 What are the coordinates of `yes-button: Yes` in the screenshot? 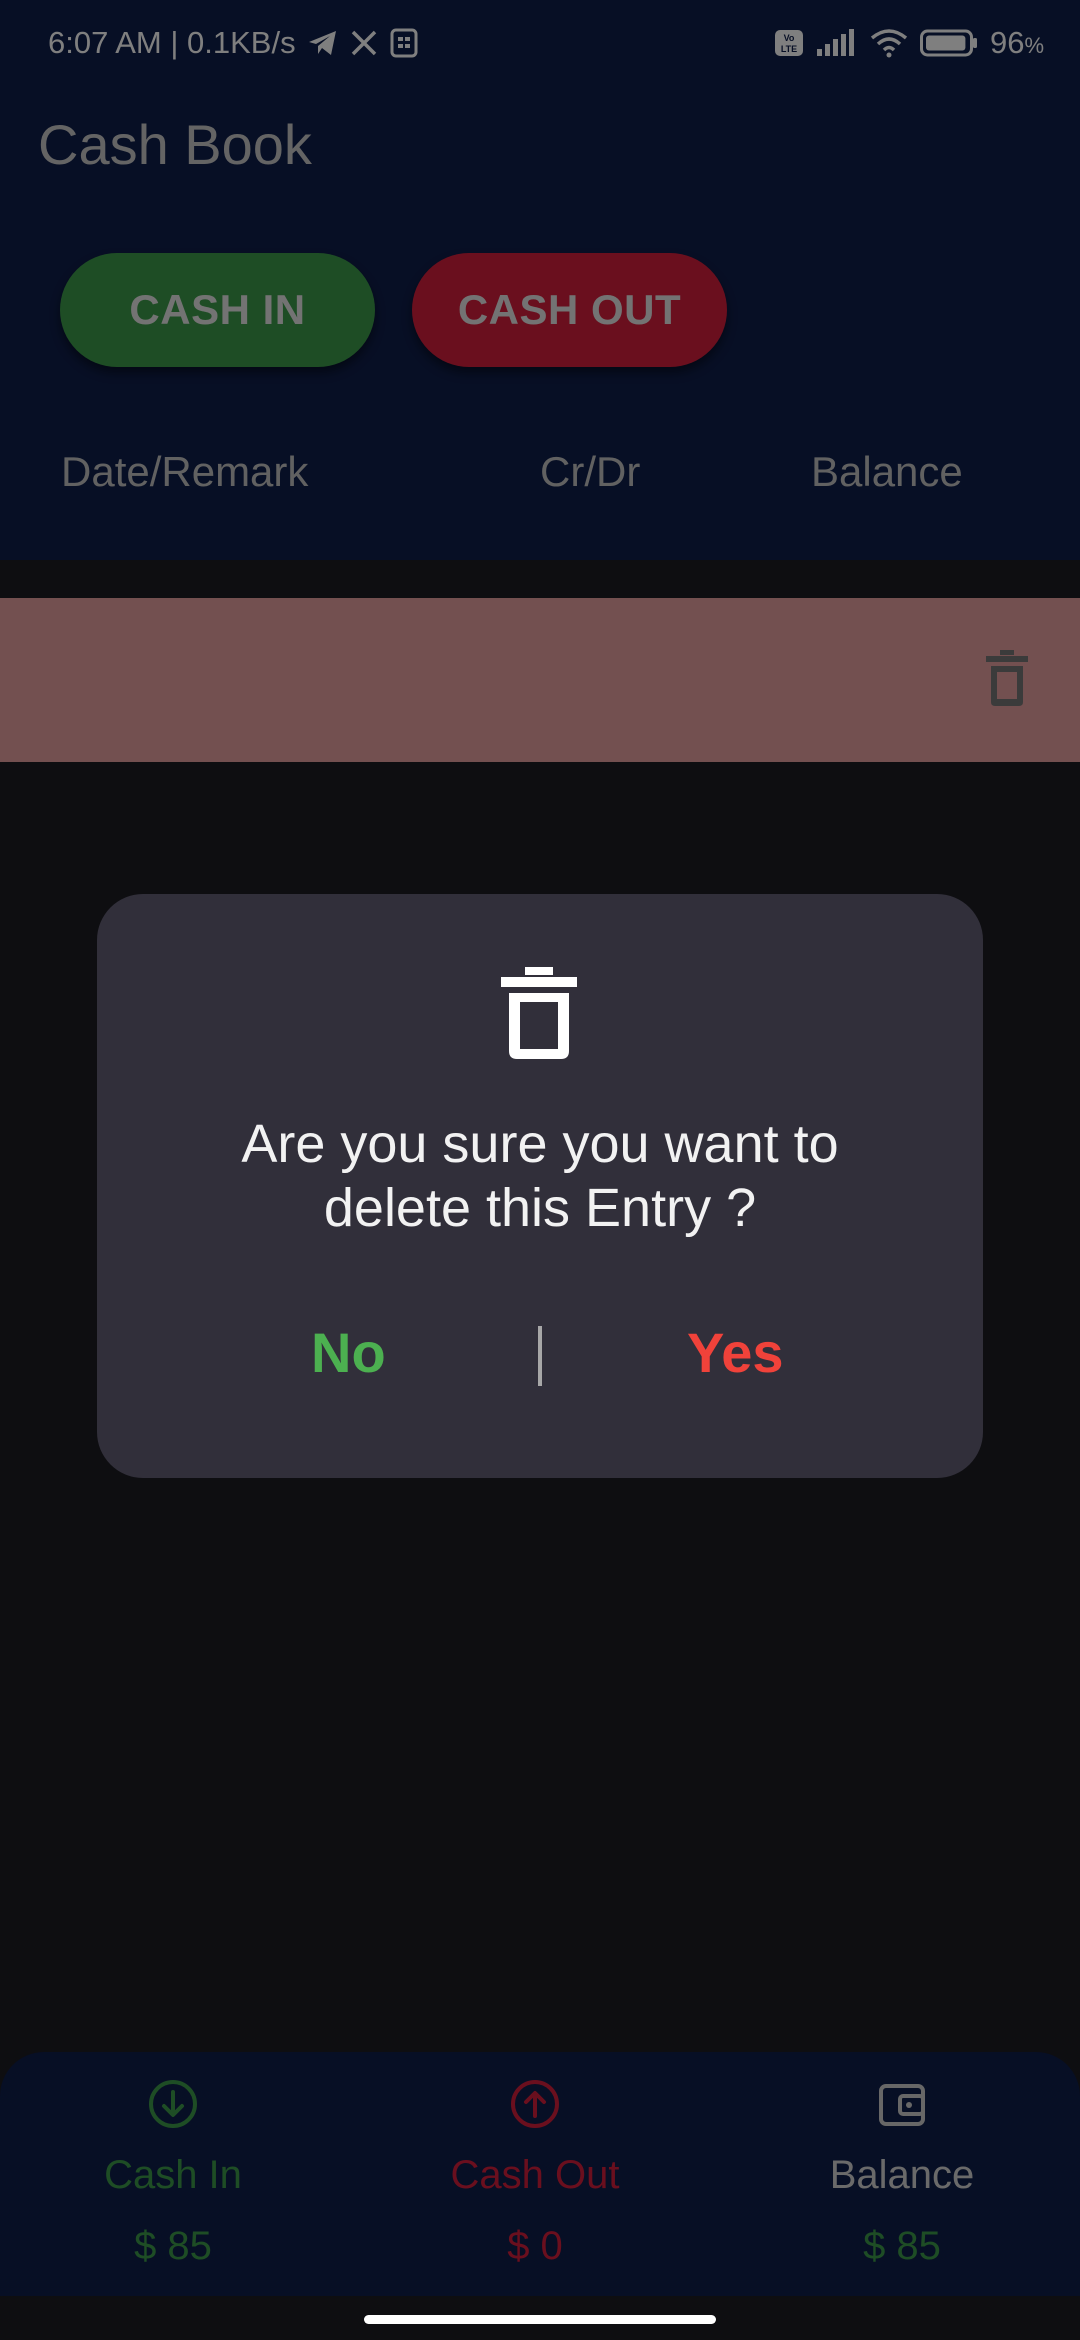 It's located at (735, 1352).